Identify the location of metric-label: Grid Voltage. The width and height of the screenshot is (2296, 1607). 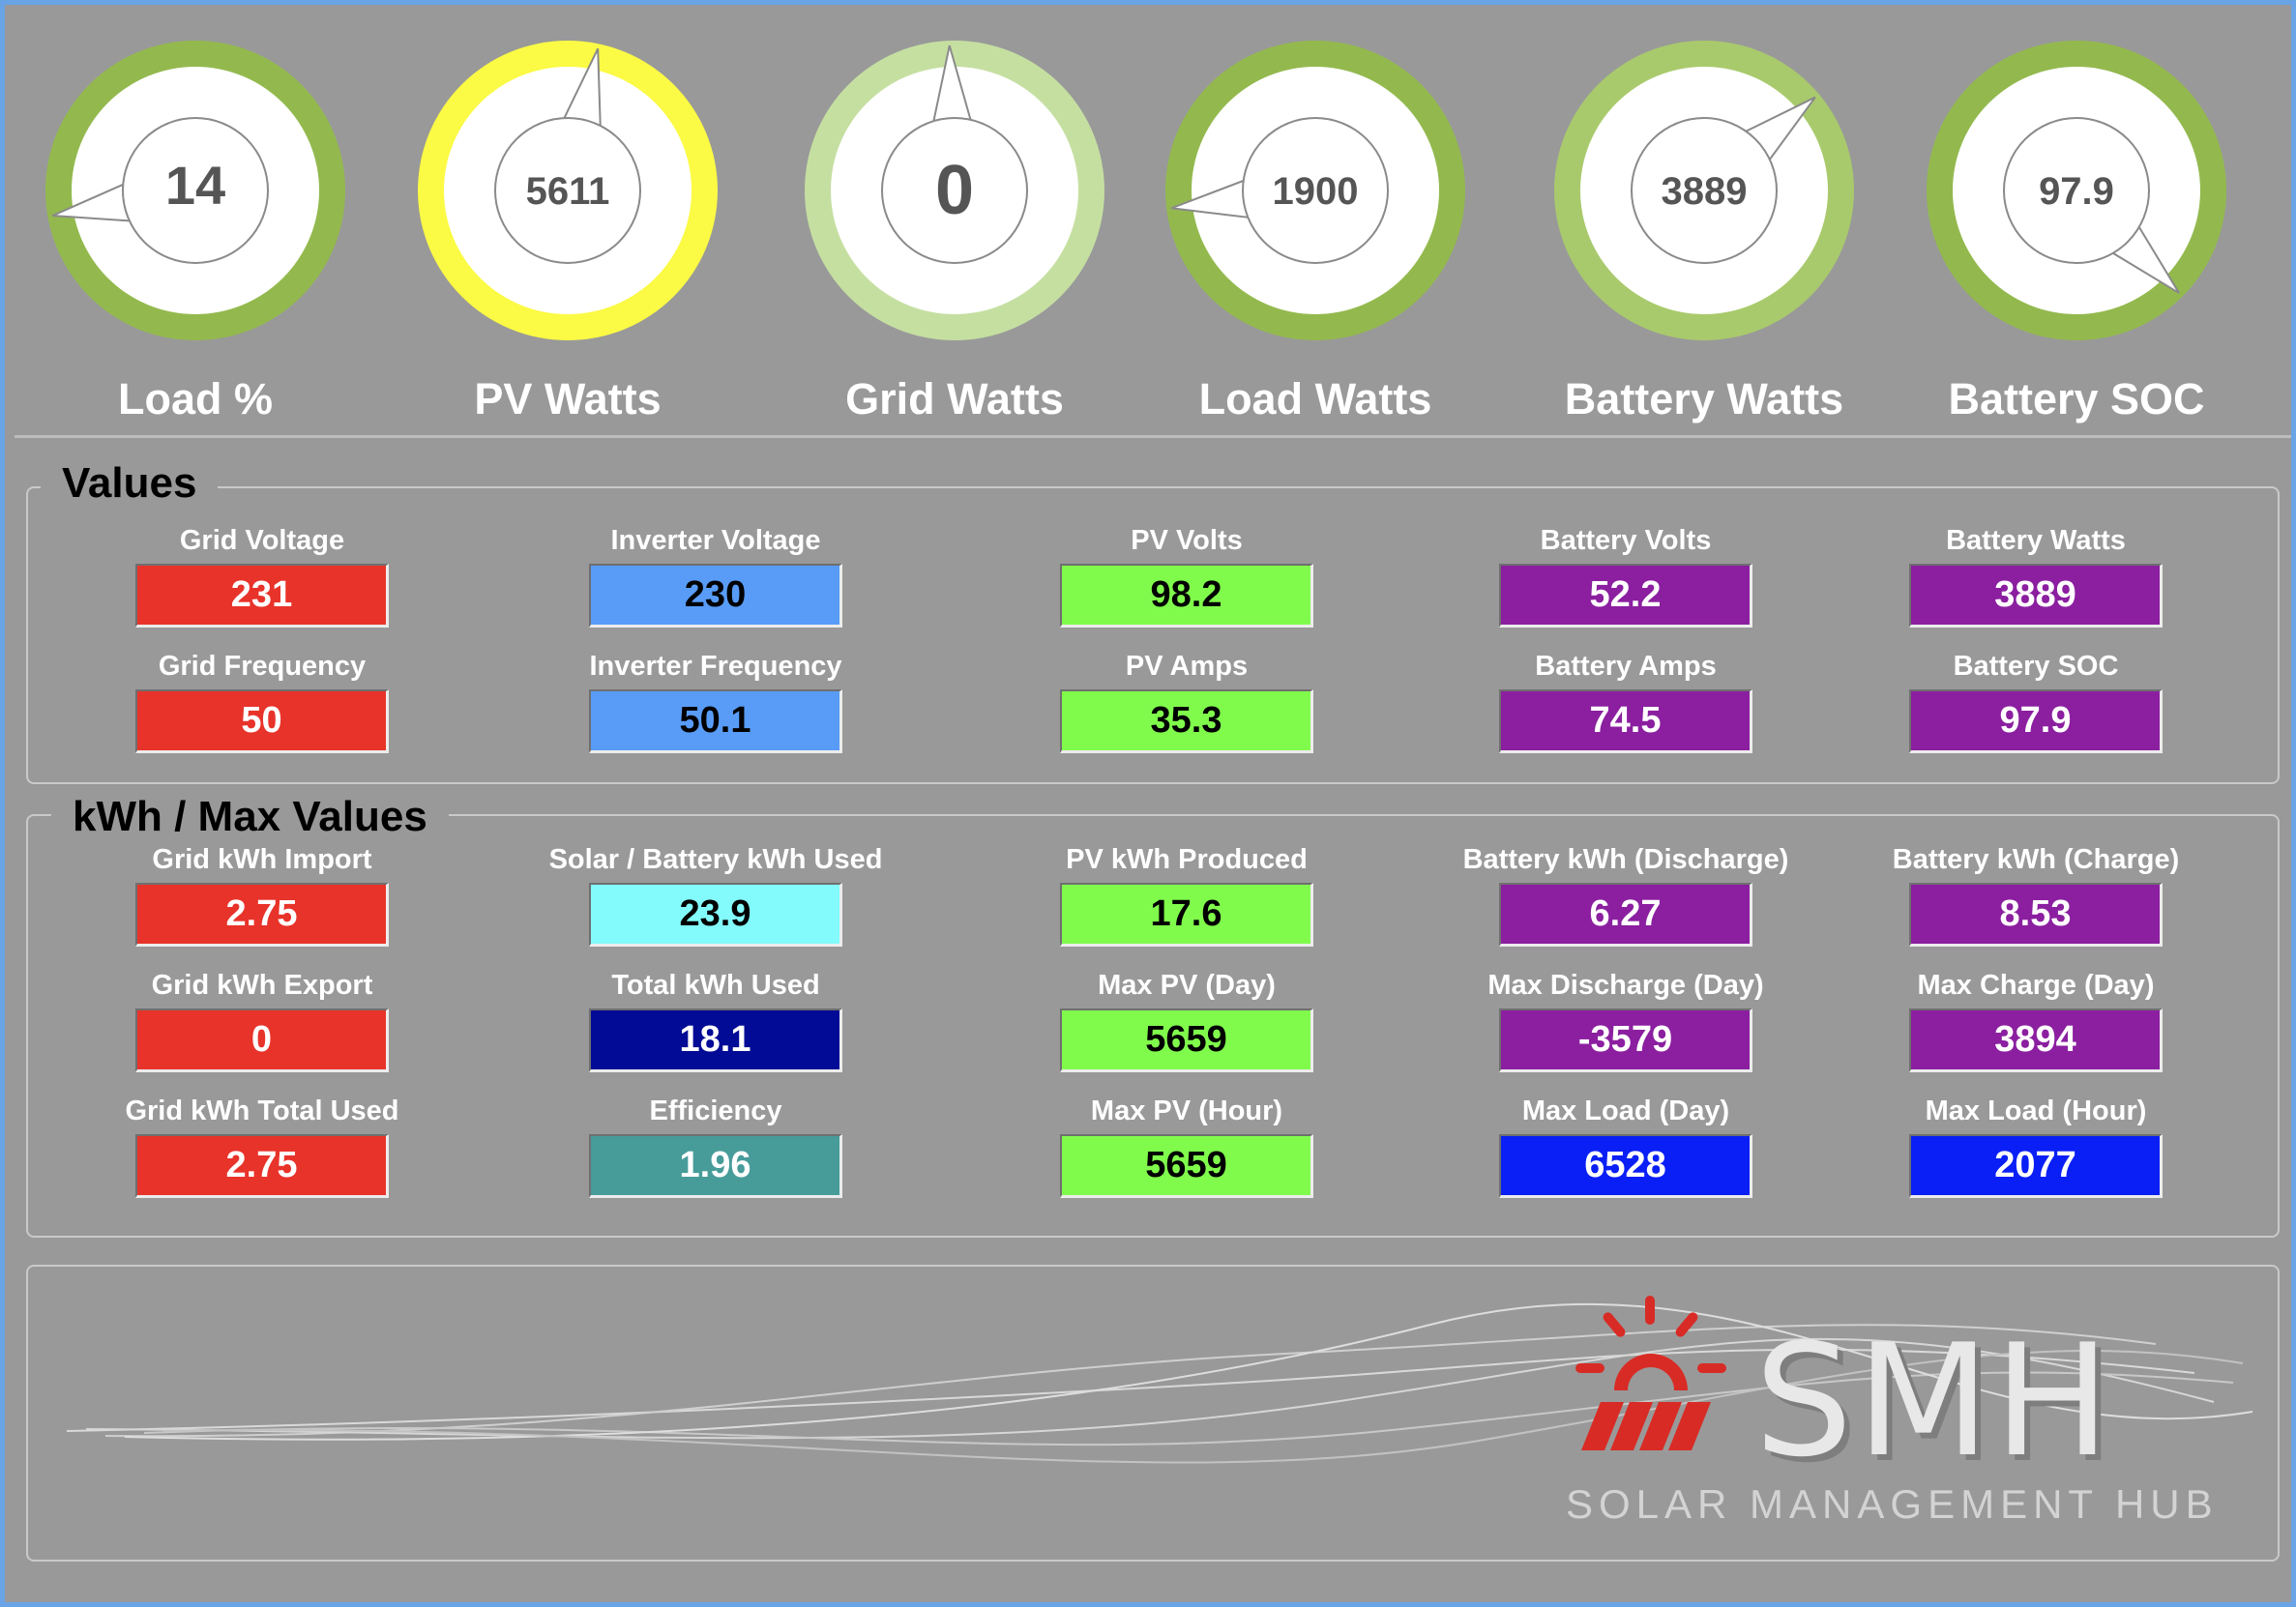
(262, 540).